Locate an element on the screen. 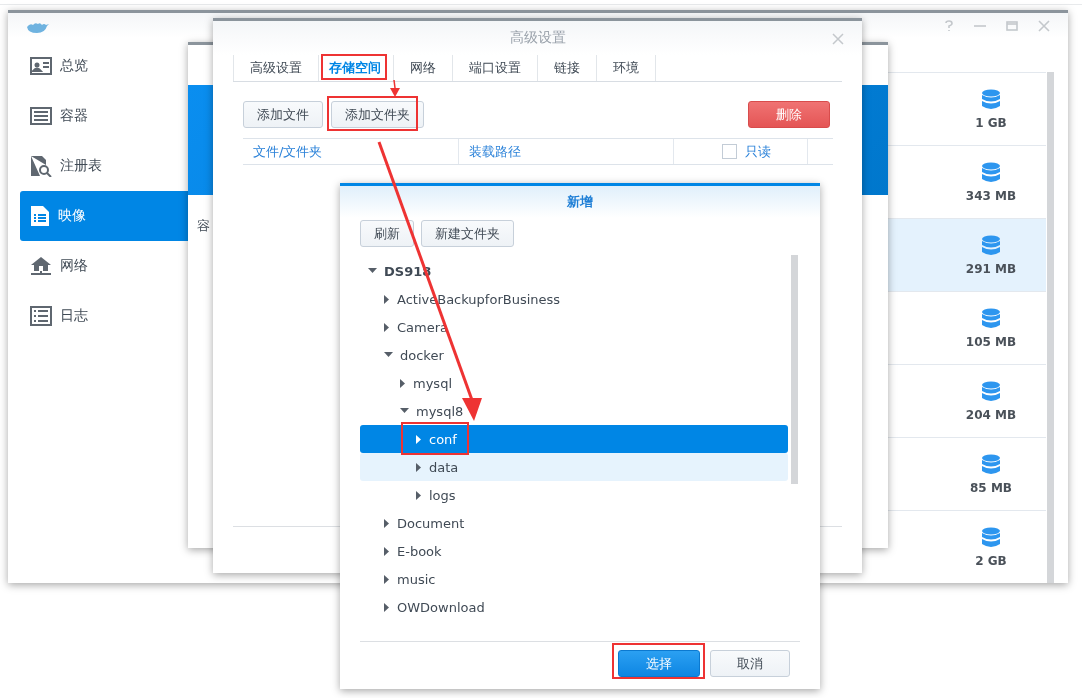 The height and width of the screenshot is (698, 1082). tab: 网络 is located at coordinates (423, 68).